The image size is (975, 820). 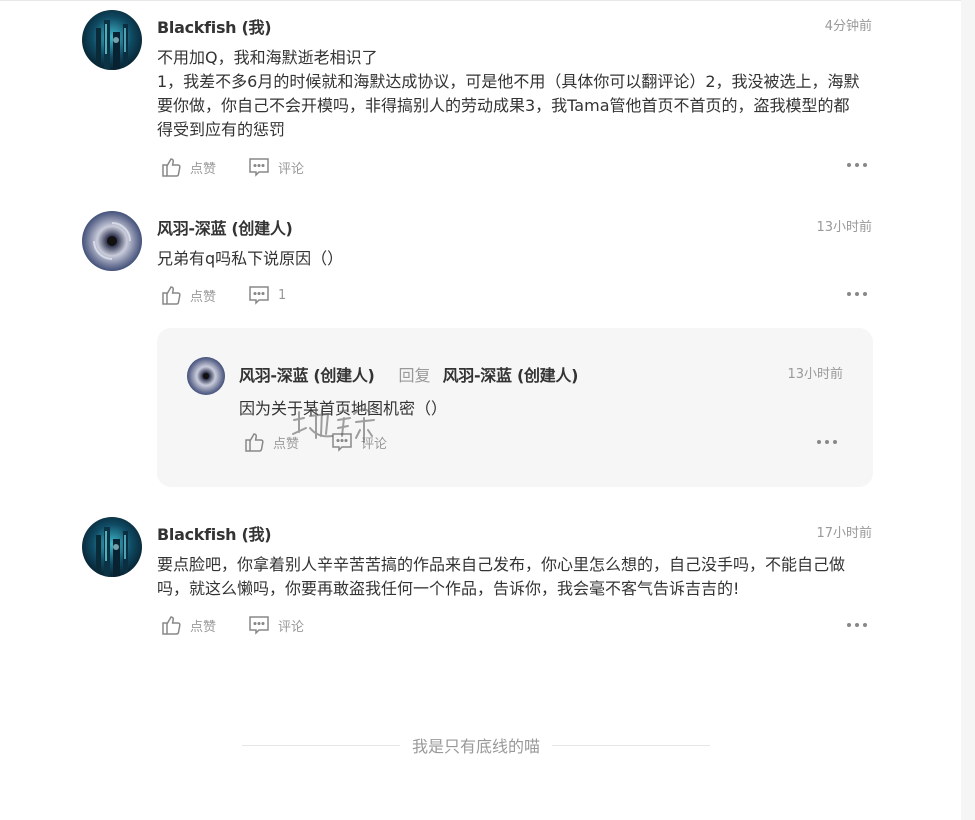 What do you see at coordinates (414, 375) in the screenshot?
I see `reply-word: 回复` at bounding box center [414, 375].